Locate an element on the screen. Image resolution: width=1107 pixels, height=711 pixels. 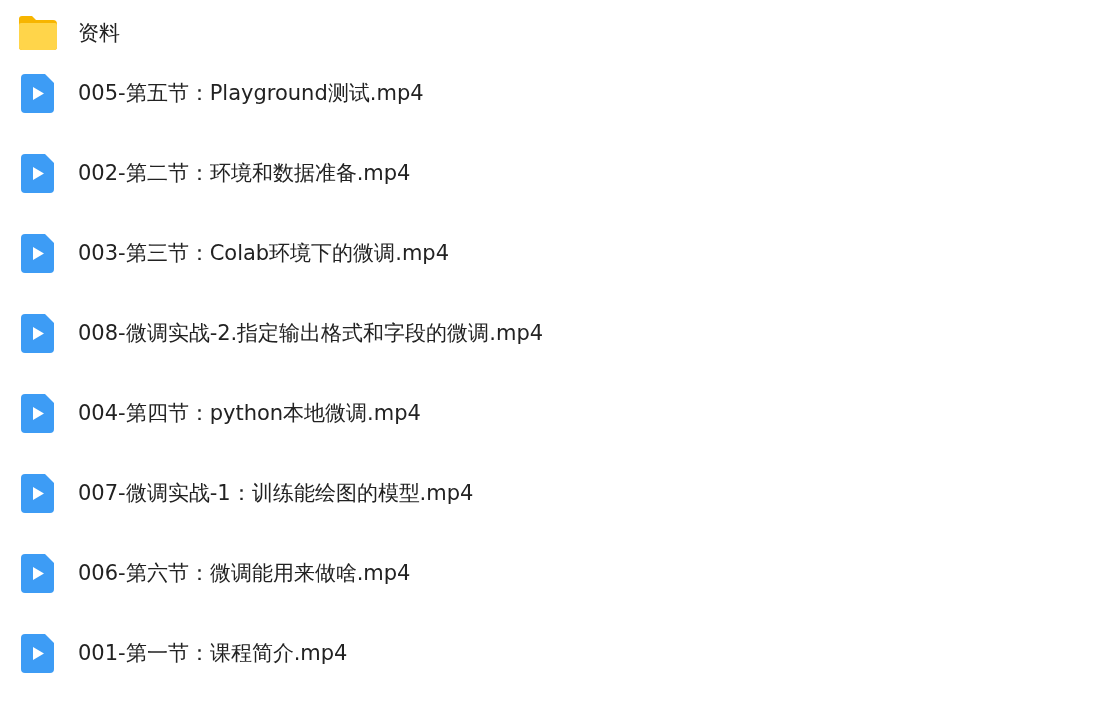
file-name: 008-微调实战-2.指定输出格式和字段的微调.mp4 is located at coordinates (311, 333).